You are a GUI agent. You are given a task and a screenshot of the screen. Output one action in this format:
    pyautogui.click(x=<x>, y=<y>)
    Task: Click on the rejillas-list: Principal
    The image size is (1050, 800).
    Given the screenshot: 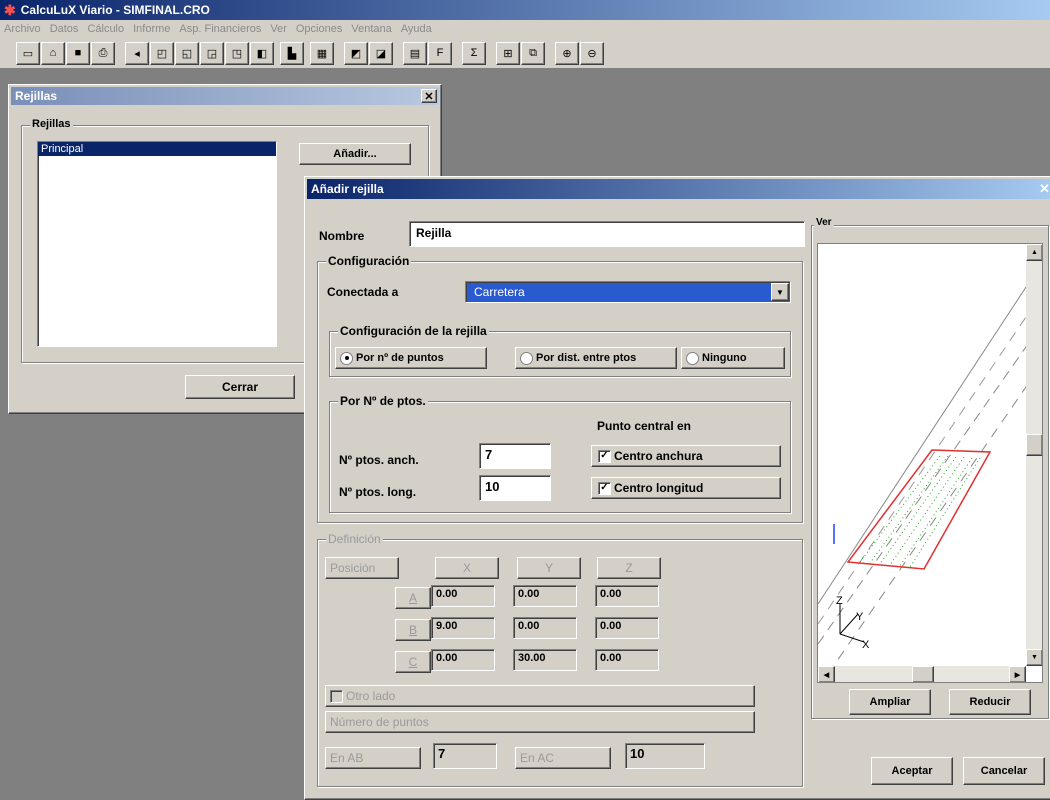 What is the action you would take?
    pyautogui.click(x=157, y=244)
    